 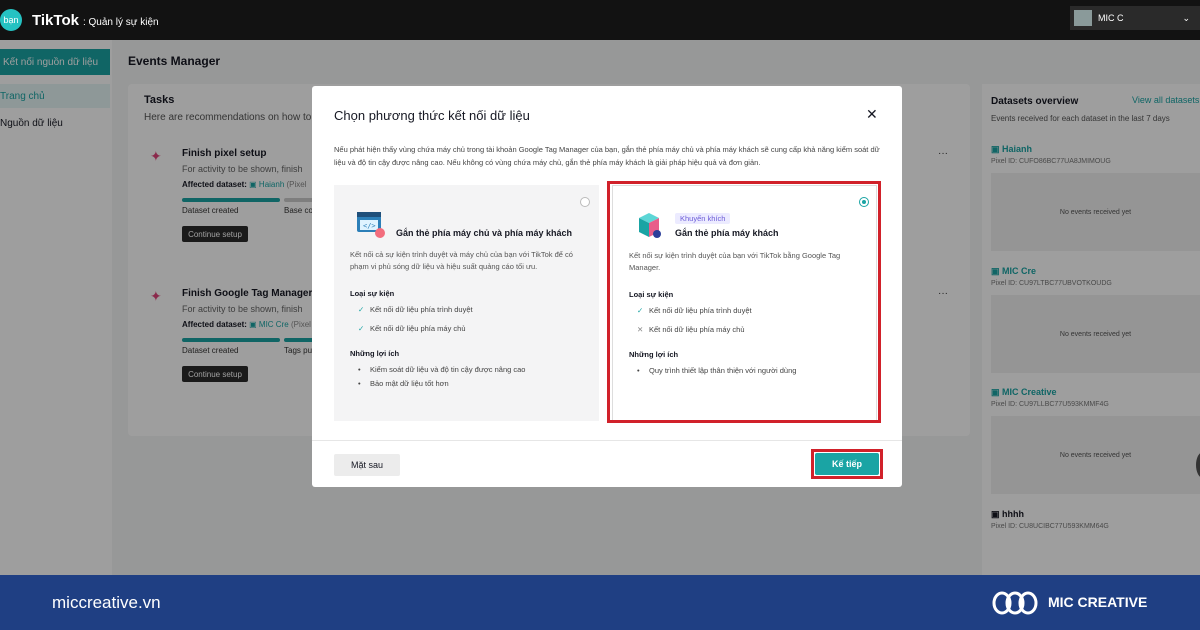 What do you see at coordinates (607, 440) in the screenshot?
I see `divider` at bounding box center [607, 440].